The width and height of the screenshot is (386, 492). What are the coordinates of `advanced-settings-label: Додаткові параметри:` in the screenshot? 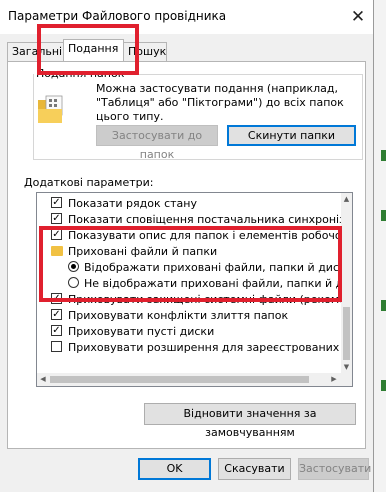 It's located at (89, 182).